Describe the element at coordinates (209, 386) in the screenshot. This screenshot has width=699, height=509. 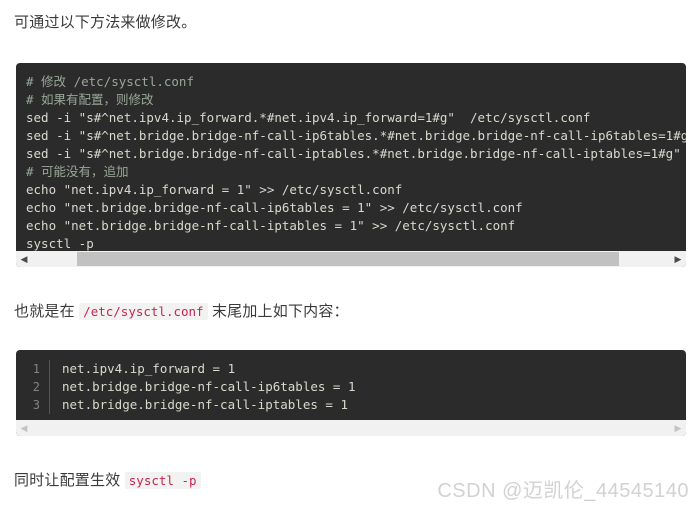
I see `code-line: net.bridge.bridge-nf-call-ip6tables = 1` at that location.